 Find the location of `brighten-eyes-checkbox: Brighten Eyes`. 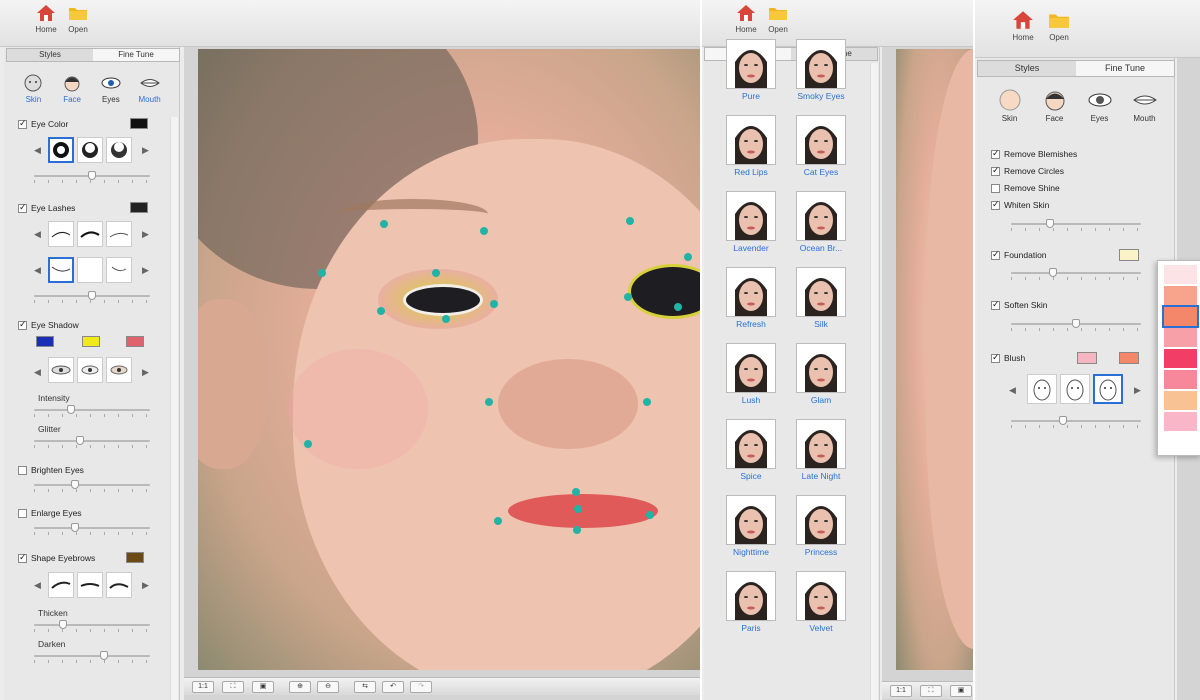

brighten-eyes-checkbox: Brighten Eyes is located at coordinates (51, 470).